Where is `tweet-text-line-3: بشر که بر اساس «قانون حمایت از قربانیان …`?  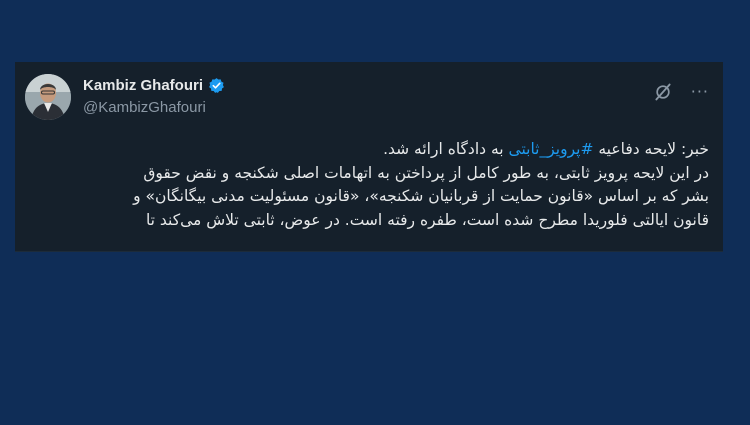 tweet-text-line-3: بشر که بر اساس «قانون حمایت از قربانیان … is located at coordinates (421, 196).